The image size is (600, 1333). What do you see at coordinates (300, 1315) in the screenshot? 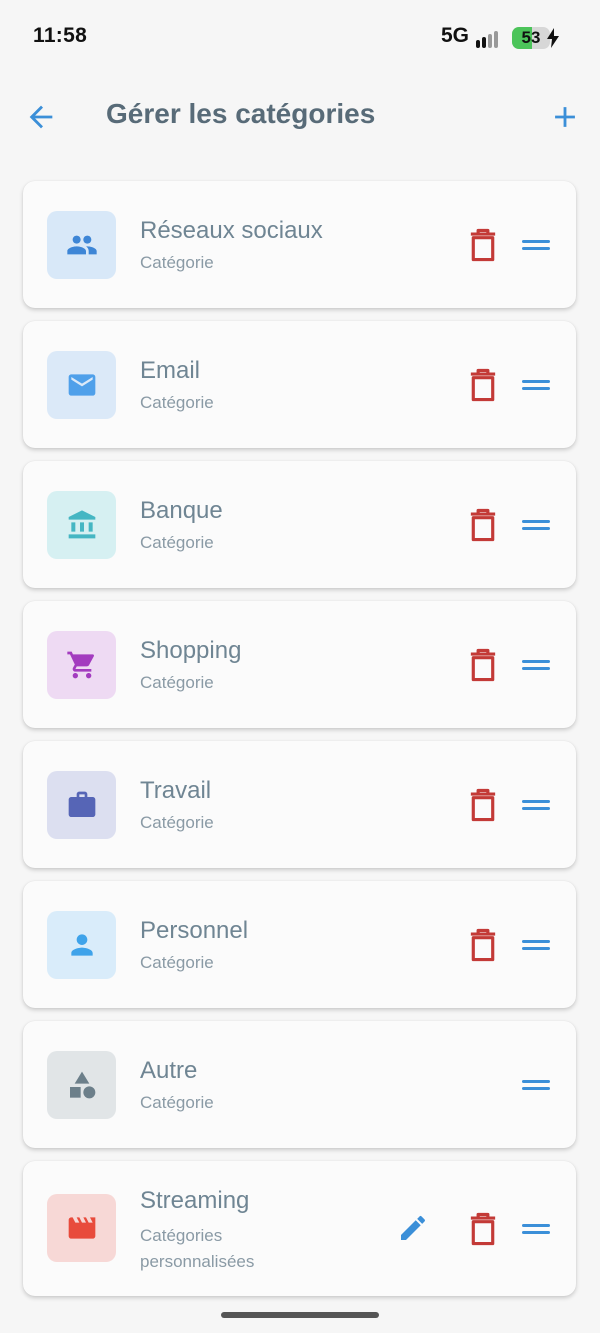
I see `home-indicator` at bounding box center [300, 1315].